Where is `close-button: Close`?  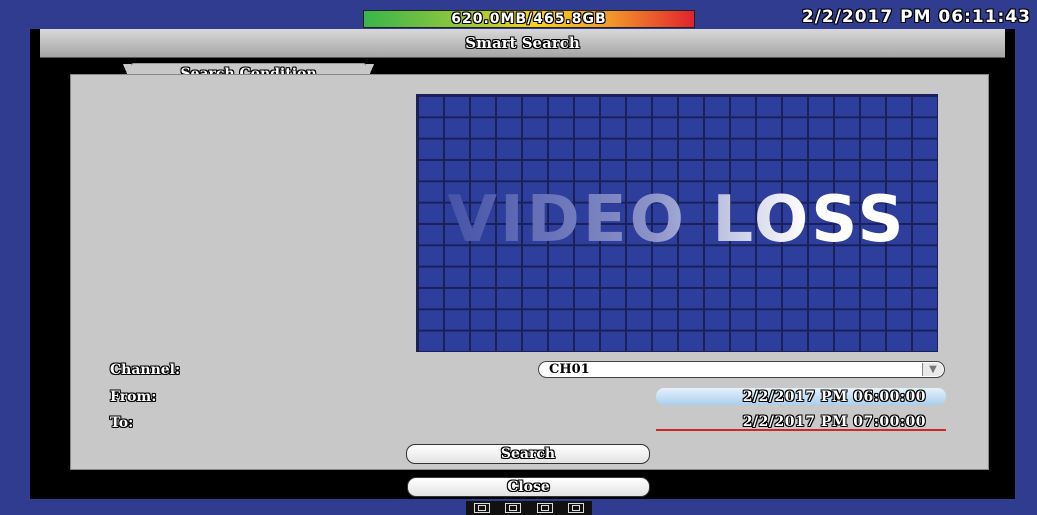
close-button: Close is located at coordinates (528, 487).